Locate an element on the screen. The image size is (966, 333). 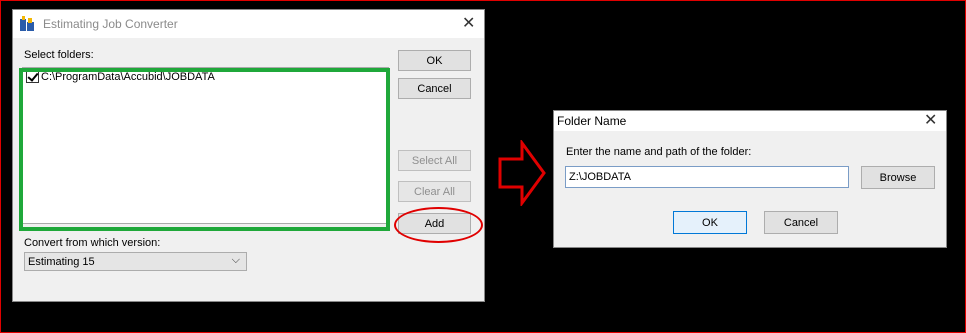
browse-button: Browse is located at coordinates (898, 177).